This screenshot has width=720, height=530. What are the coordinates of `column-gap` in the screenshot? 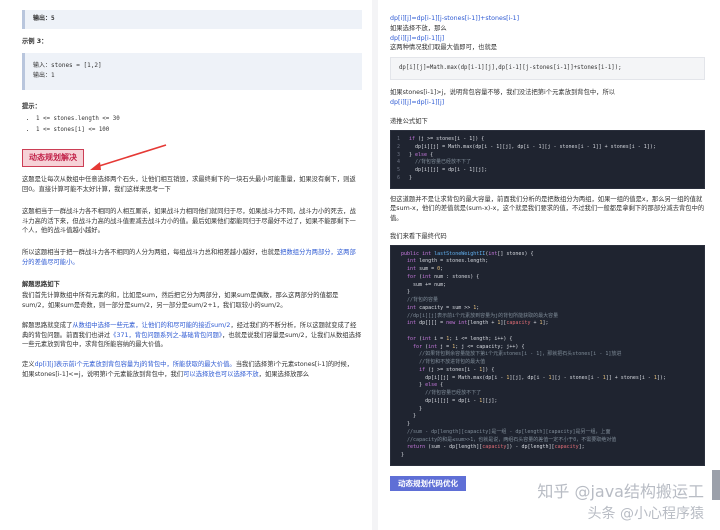 It's located at (375, 265).